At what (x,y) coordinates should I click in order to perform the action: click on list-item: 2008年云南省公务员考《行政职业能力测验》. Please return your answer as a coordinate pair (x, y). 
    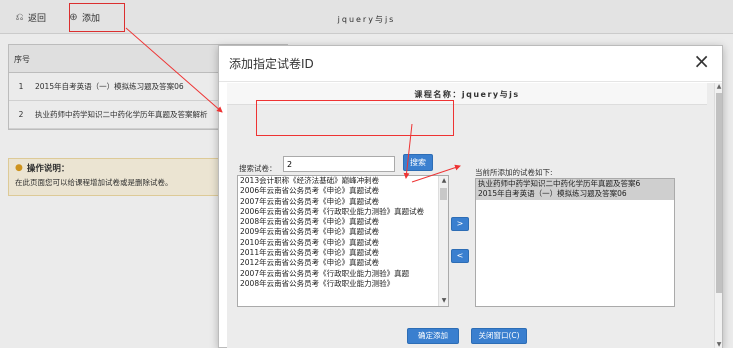
    Looking at the image, I should click on (339, 284).